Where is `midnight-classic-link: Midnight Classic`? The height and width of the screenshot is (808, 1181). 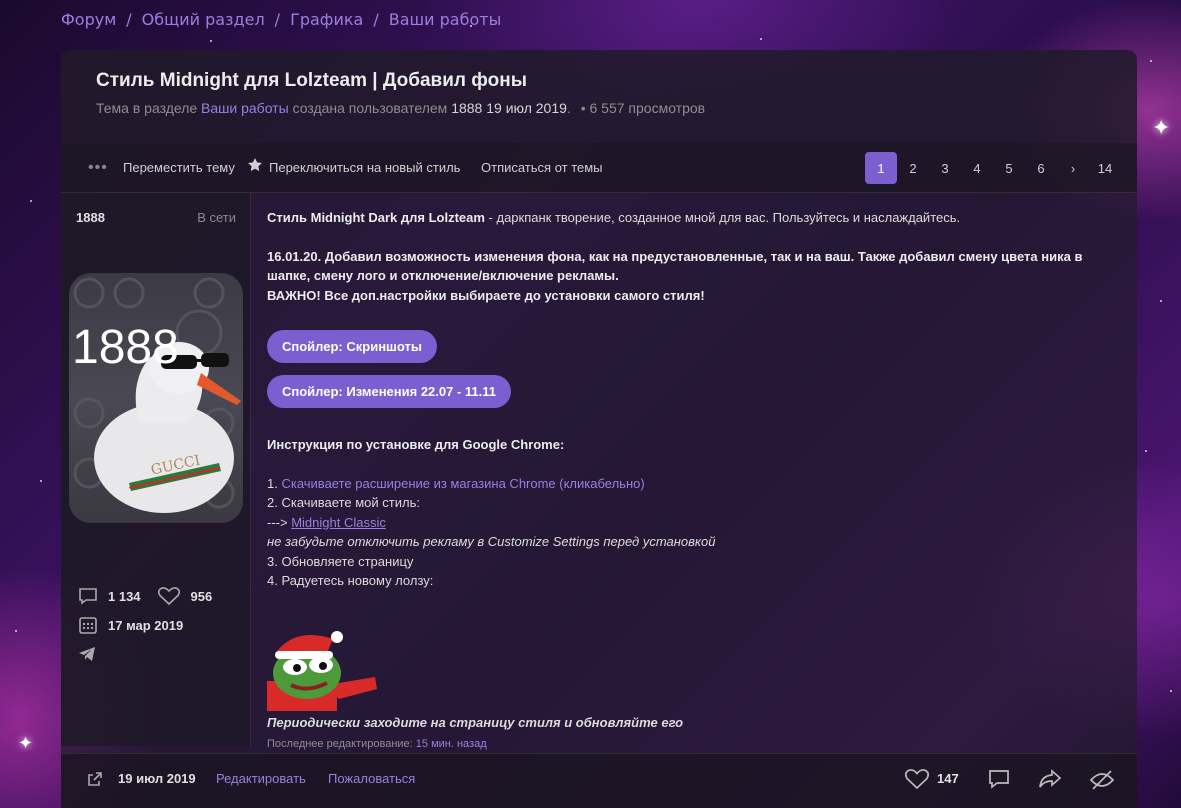 midnight-classic-link: Midnight Classic is located at coordinates (338, 522).